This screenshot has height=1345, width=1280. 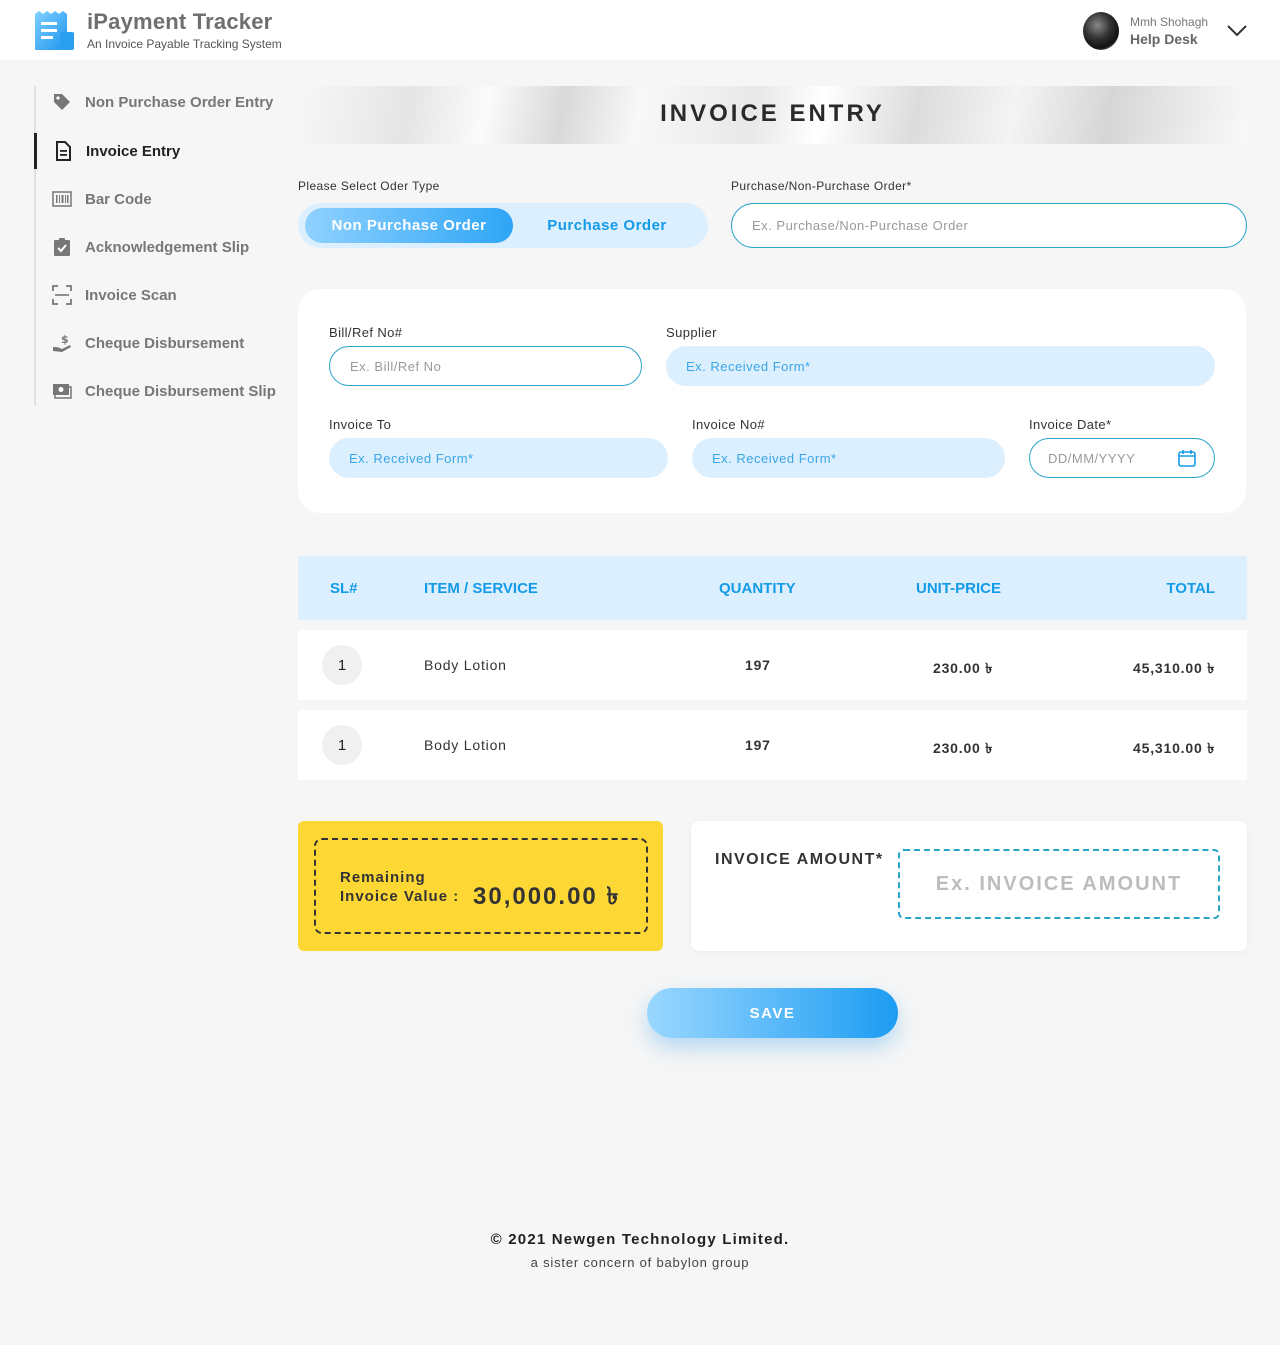 I want to click on supplier-input, so click(x=940, y=366).